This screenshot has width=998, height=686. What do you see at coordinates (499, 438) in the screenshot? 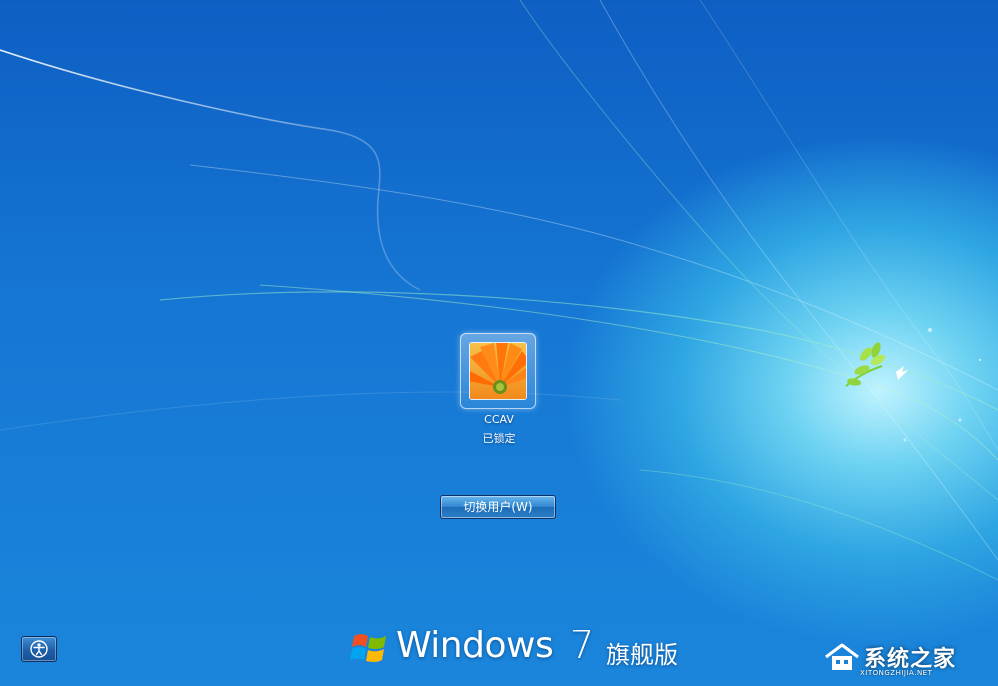
I see `user-status: 已锁定` at bounding box center [499, 438].